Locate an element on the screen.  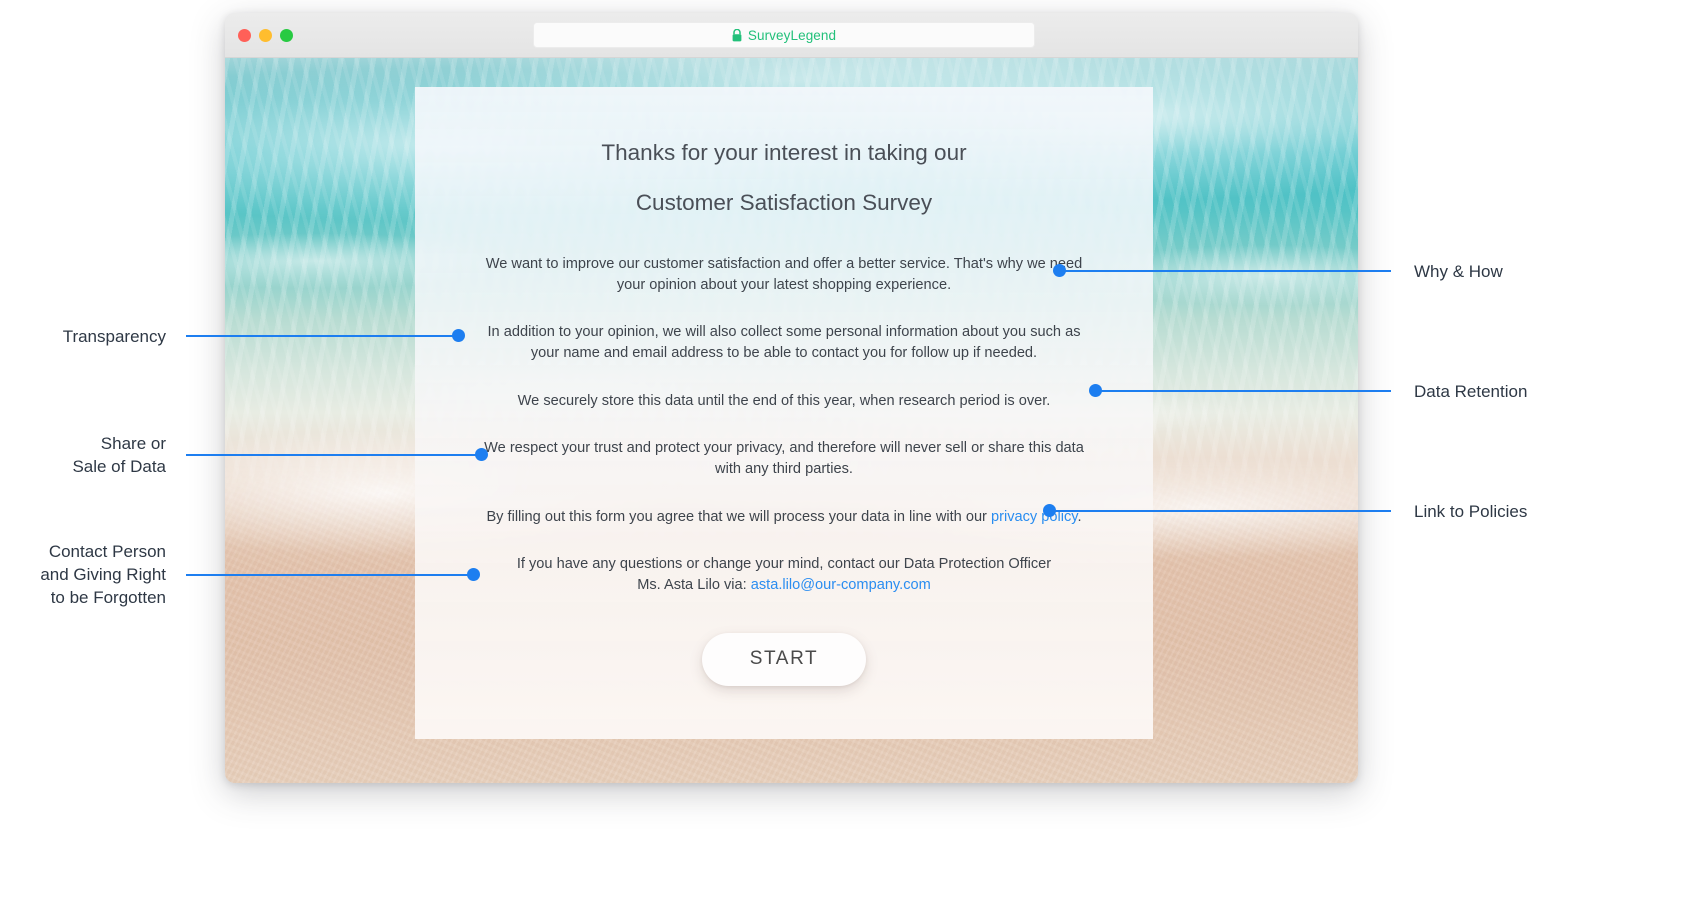
window-controls is located at coordinates (265, 35).